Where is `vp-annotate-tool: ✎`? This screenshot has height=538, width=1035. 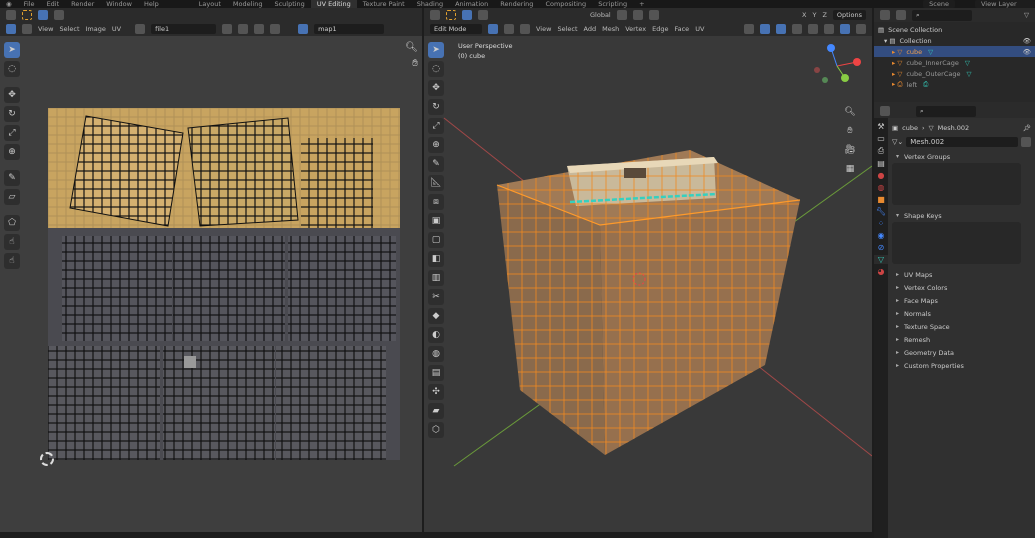
vp-annotate-tool: ✎ is located at coordinates (436, 164).